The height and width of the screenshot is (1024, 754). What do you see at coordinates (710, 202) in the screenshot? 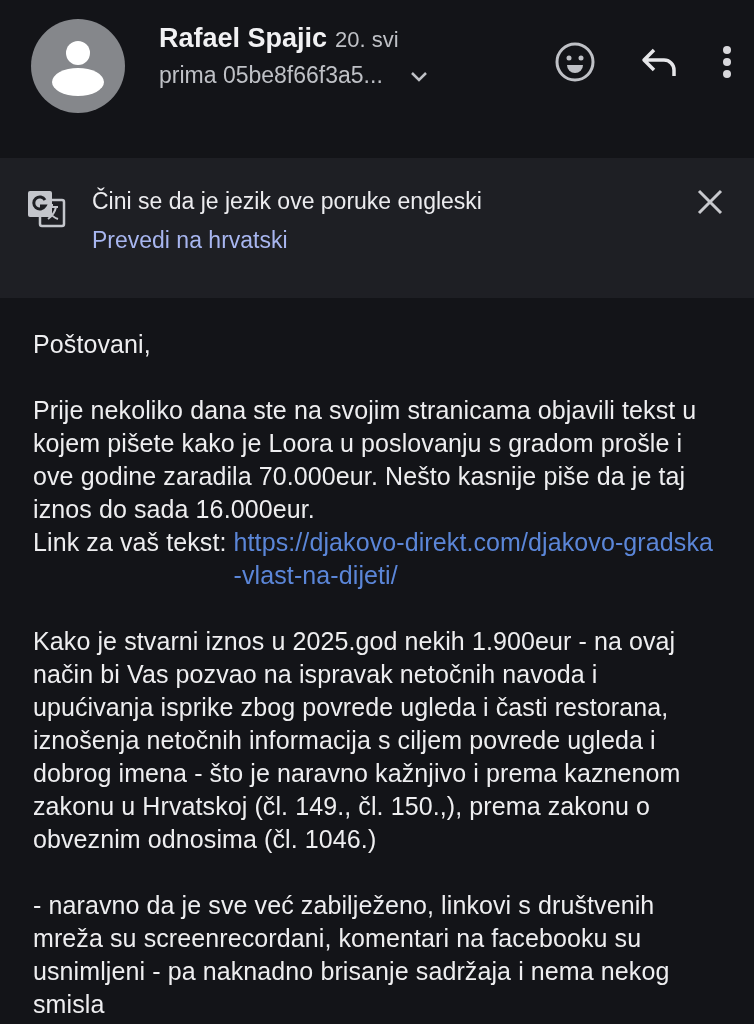
I see `close-button` at bounding box center [710, 202].